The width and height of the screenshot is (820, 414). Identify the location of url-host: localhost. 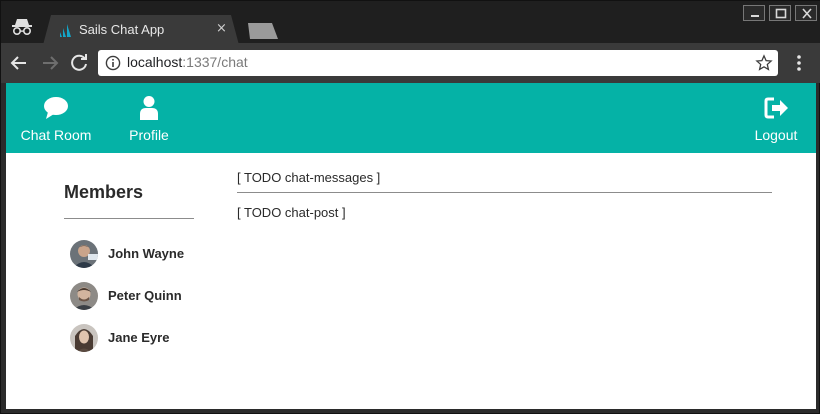
(155, 62).